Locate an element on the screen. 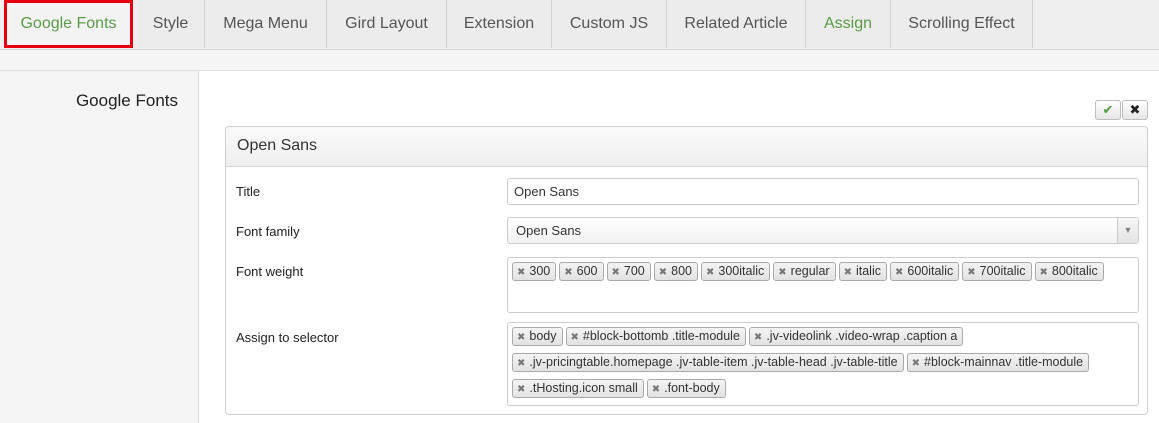 The height and width of the screenshot is (423, 1159). save-button: ✔ is located at coordinates (1108, 110).